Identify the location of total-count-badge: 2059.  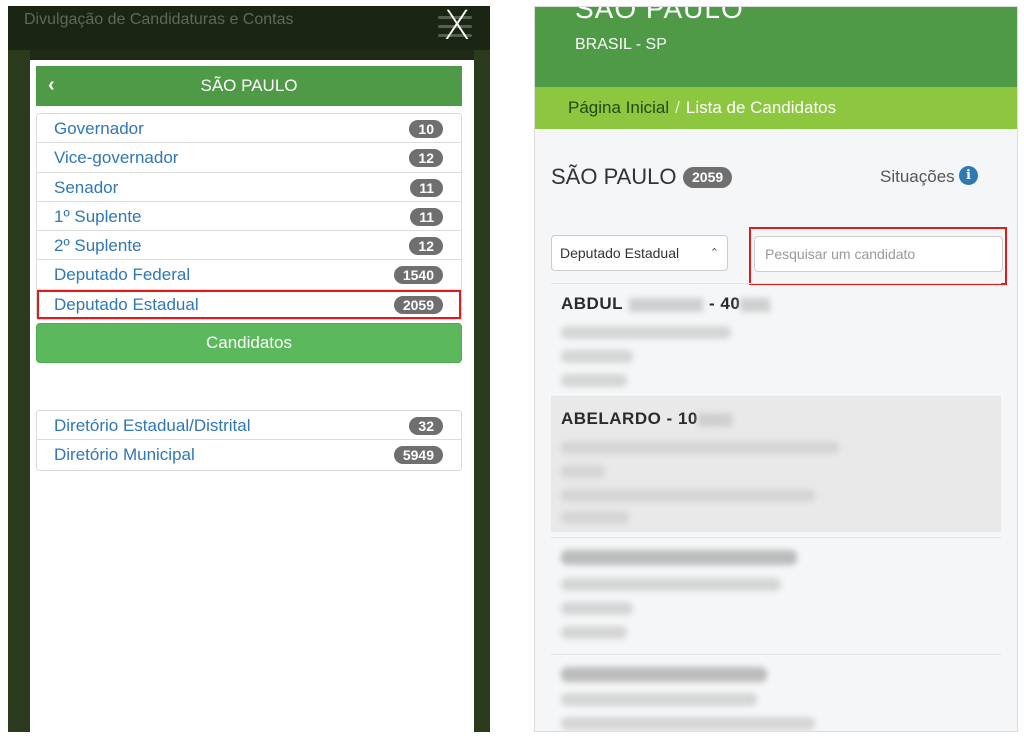
(708, 177).